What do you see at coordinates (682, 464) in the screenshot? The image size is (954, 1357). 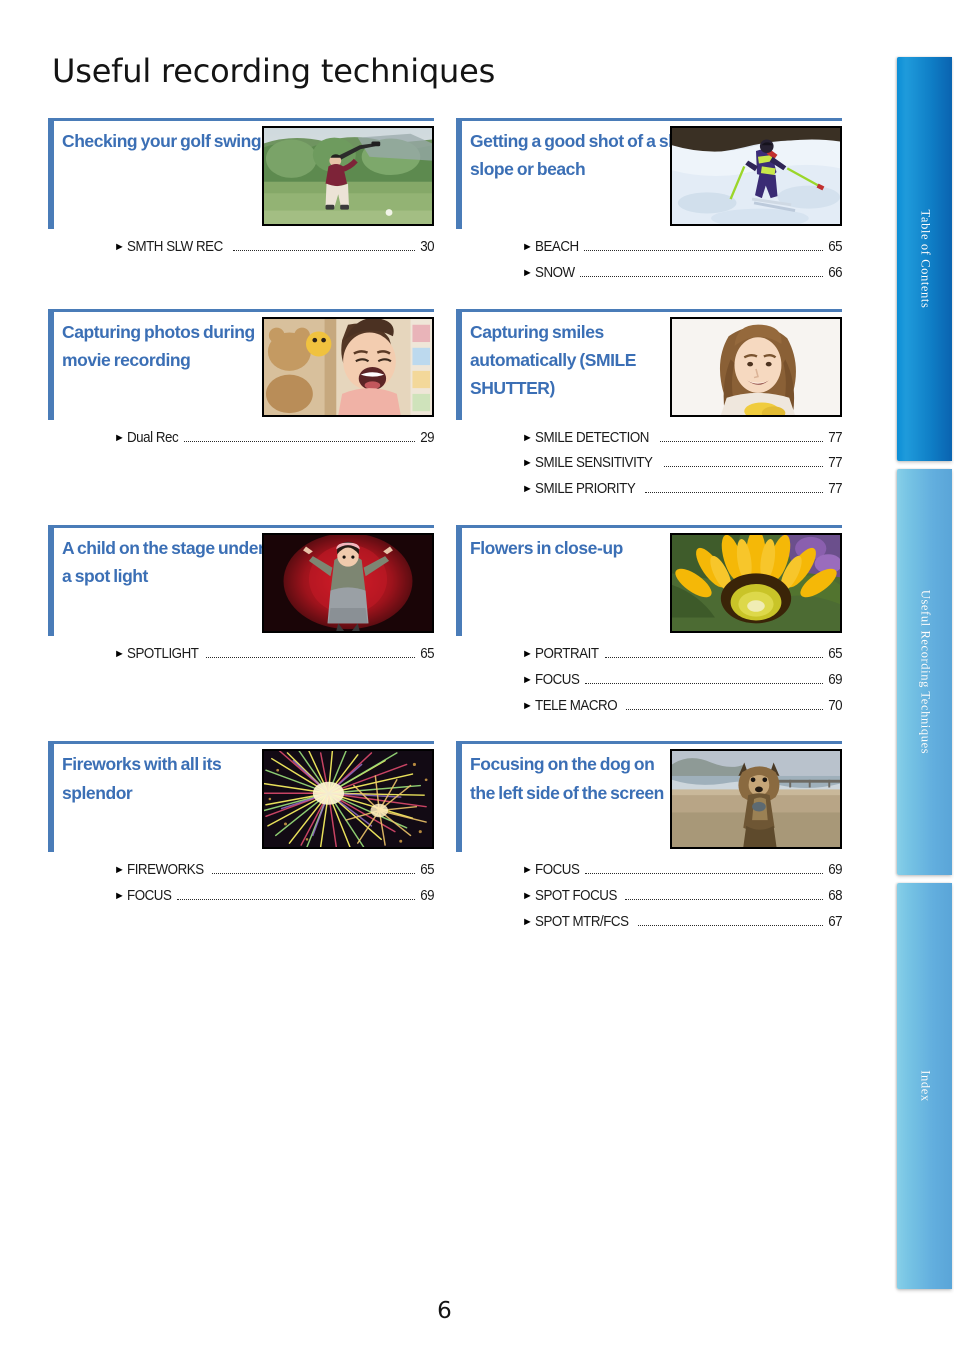 I see `toc-entry: ► SMILE SENSITIVITY 77` at bounding box center [682, 464].